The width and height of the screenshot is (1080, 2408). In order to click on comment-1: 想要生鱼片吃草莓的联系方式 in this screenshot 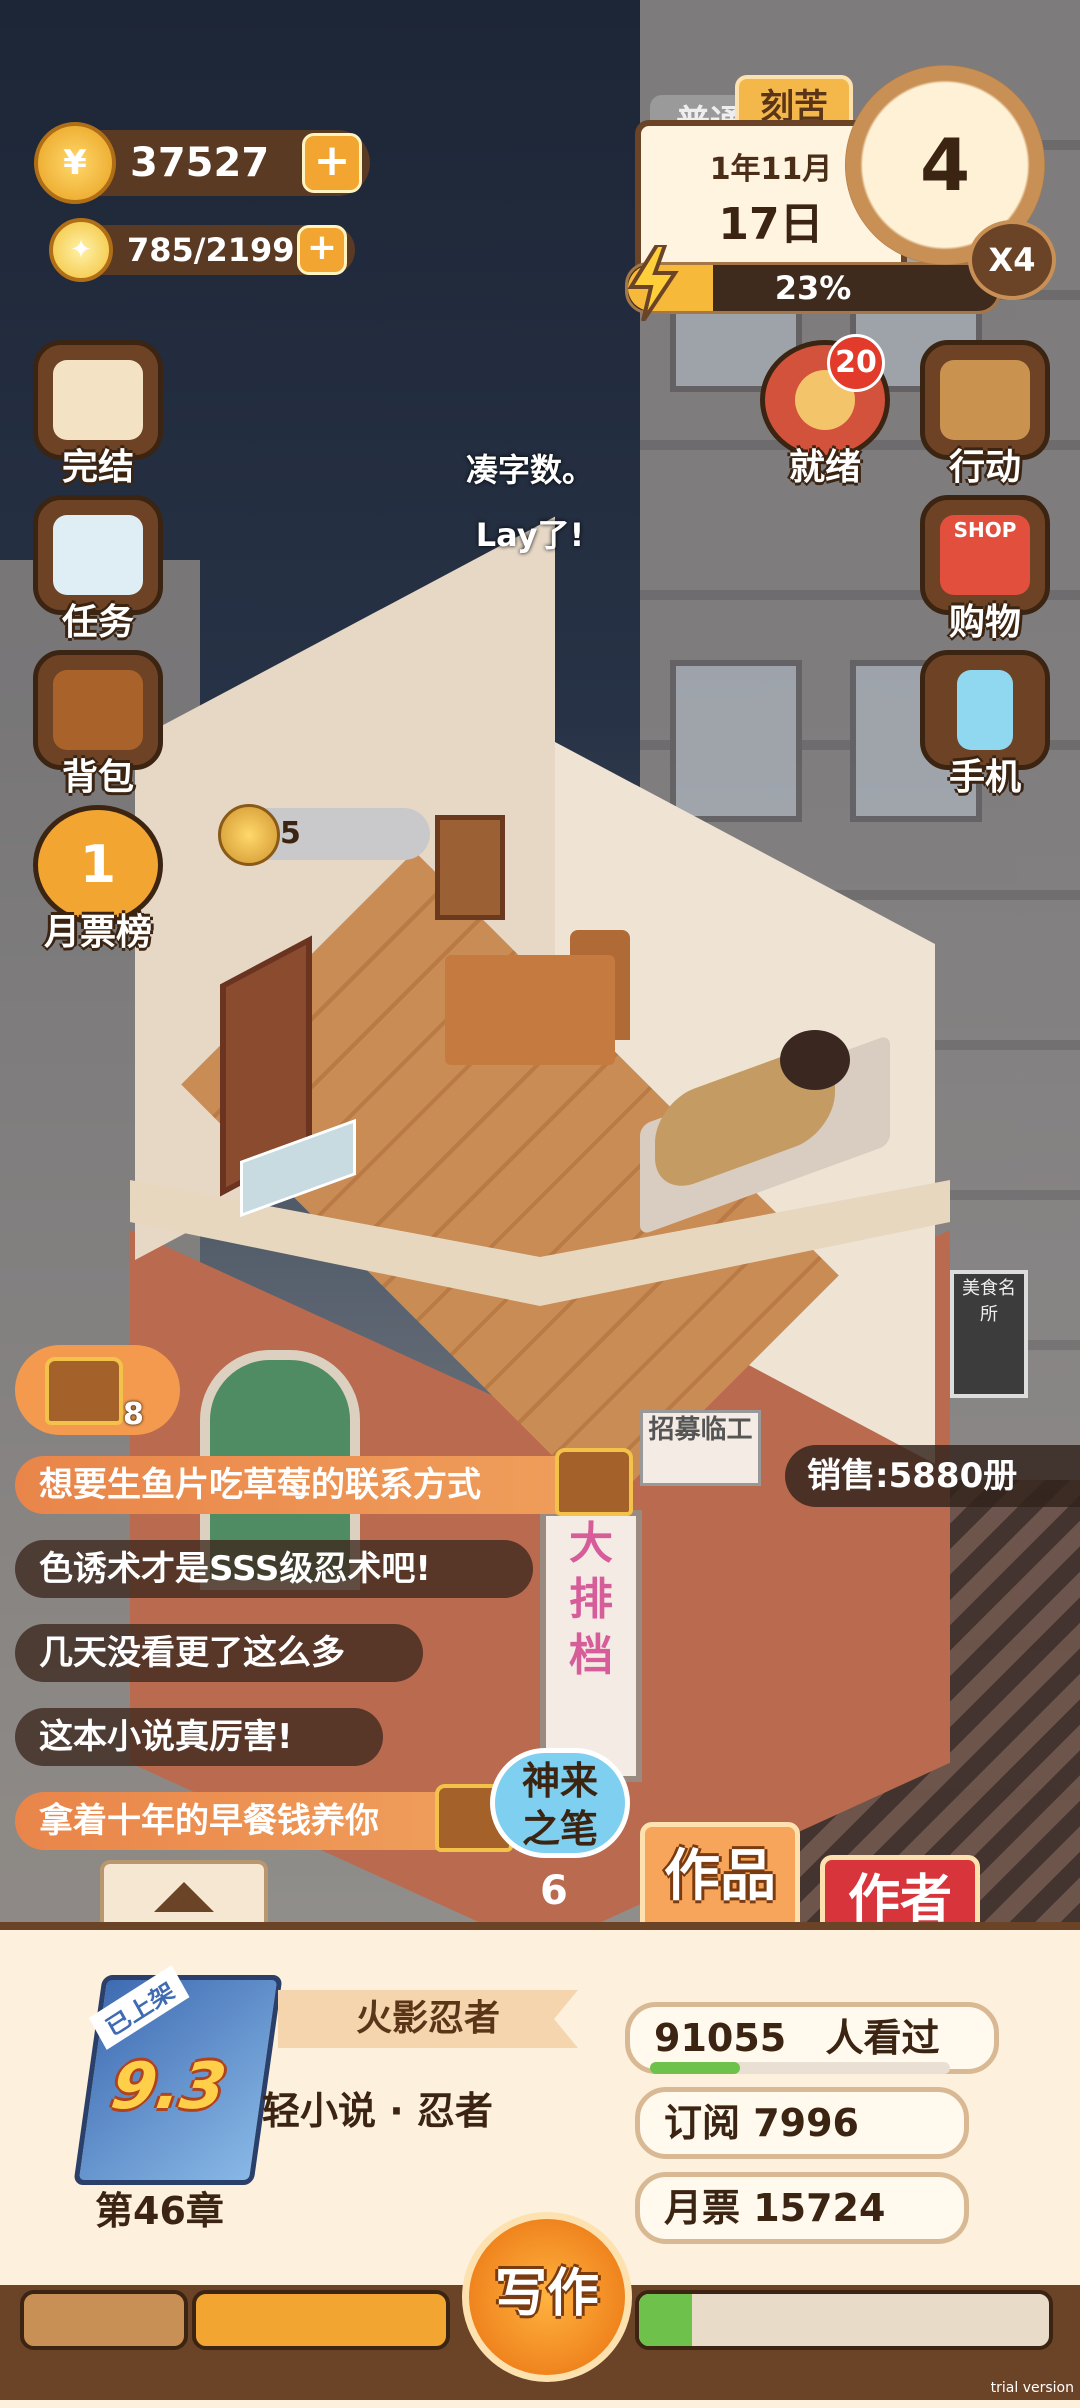, I will do `click(321, 1485)`.